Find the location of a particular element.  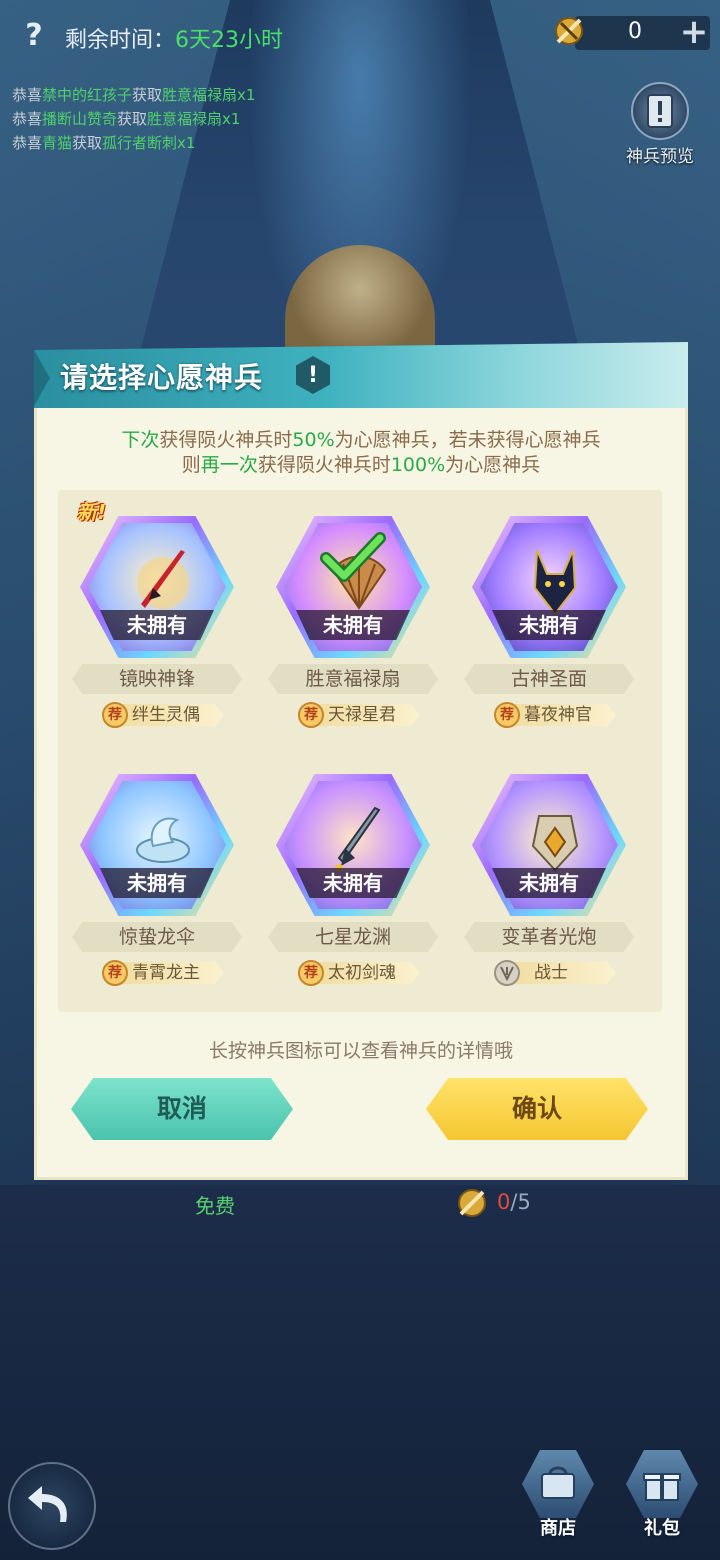

long-press-hint: 长按神兵图标可以查看神兵的详情哦 is located at coordinates (360, 1051).